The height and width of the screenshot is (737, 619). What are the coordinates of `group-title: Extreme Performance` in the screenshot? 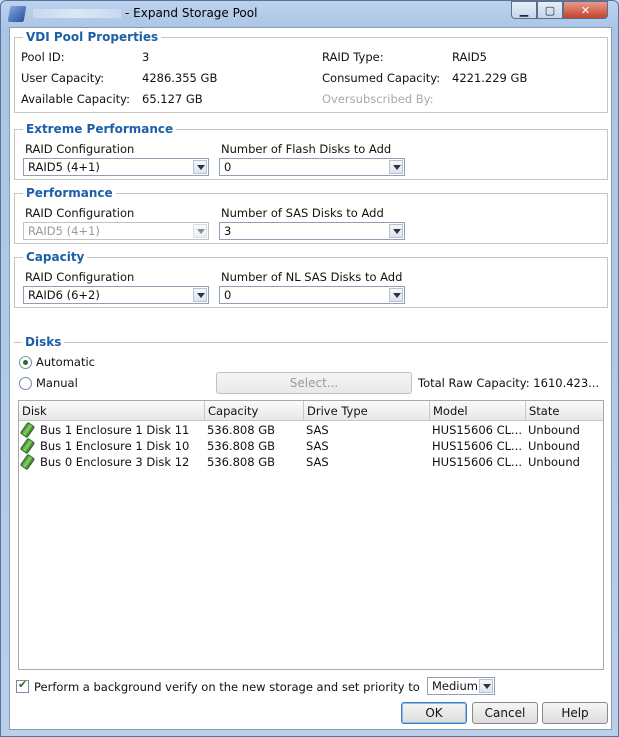 It's located at (100, 129).